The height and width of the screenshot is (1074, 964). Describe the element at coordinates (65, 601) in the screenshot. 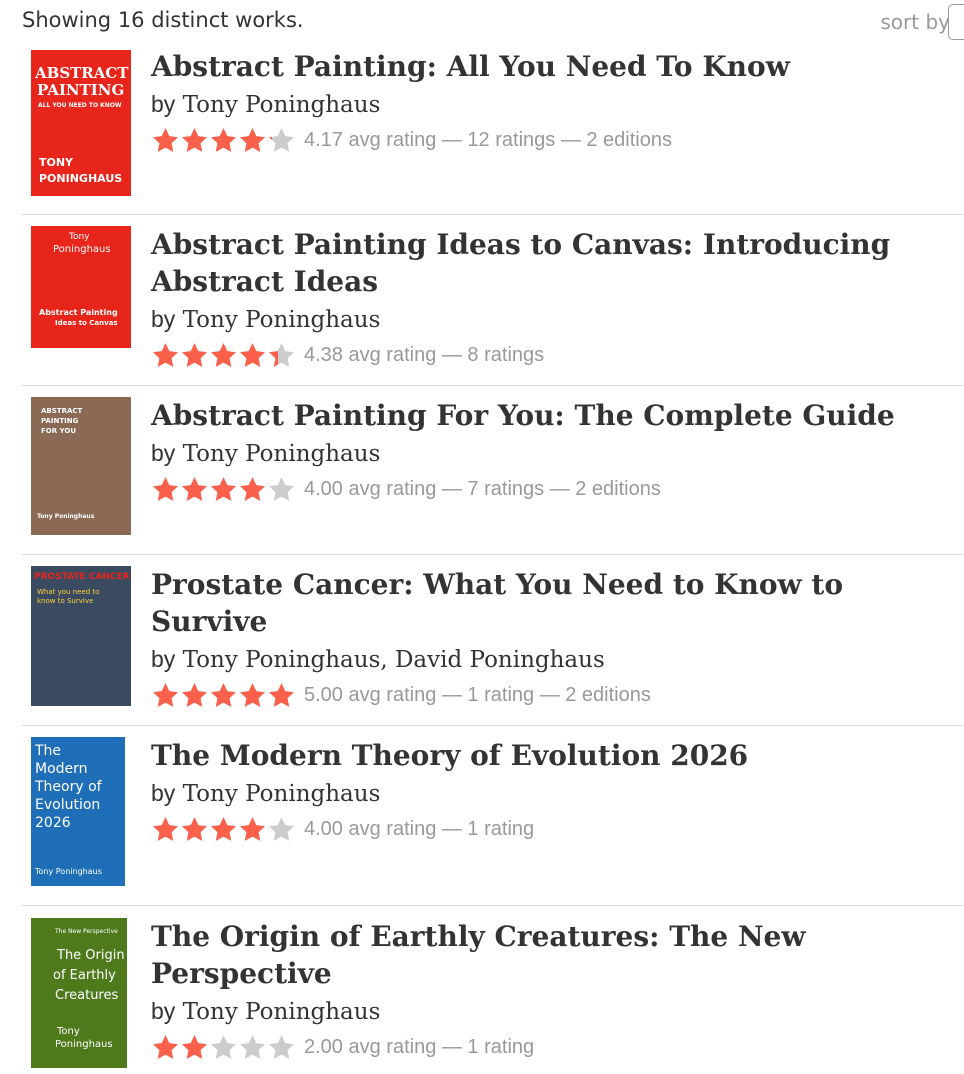

I see `cover-text: know to Survive` at that location.